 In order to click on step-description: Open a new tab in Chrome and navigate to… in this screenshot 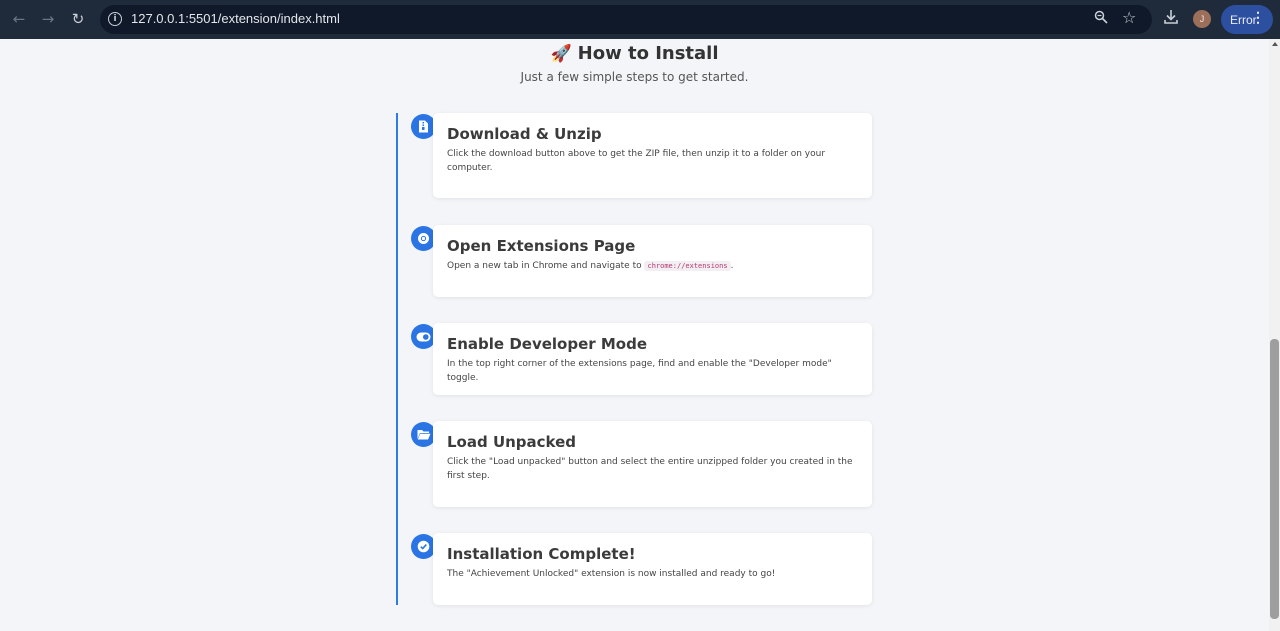, I will do `click(652, 266)`.